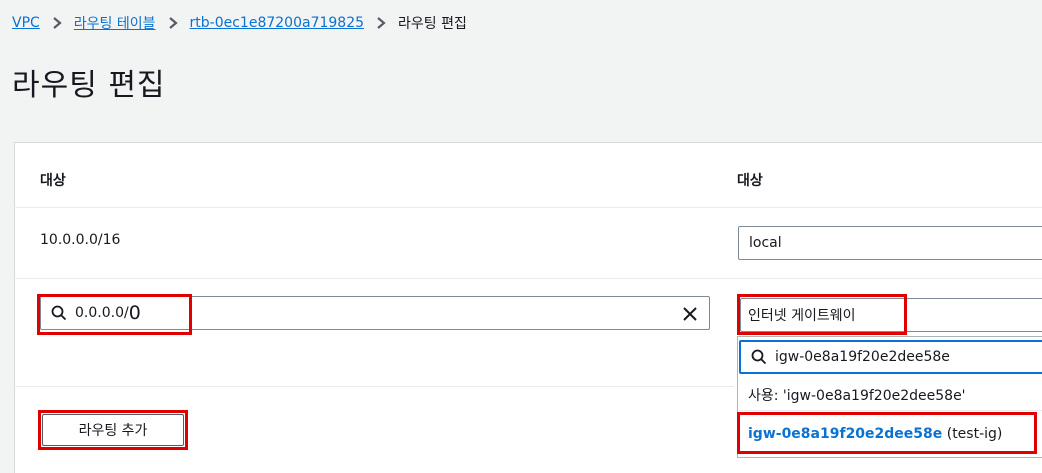 This screenshot has width=1042, height=473. I want to click on target-search-input: igw-0e8a19f20e2dee58e, so click(890, 357).